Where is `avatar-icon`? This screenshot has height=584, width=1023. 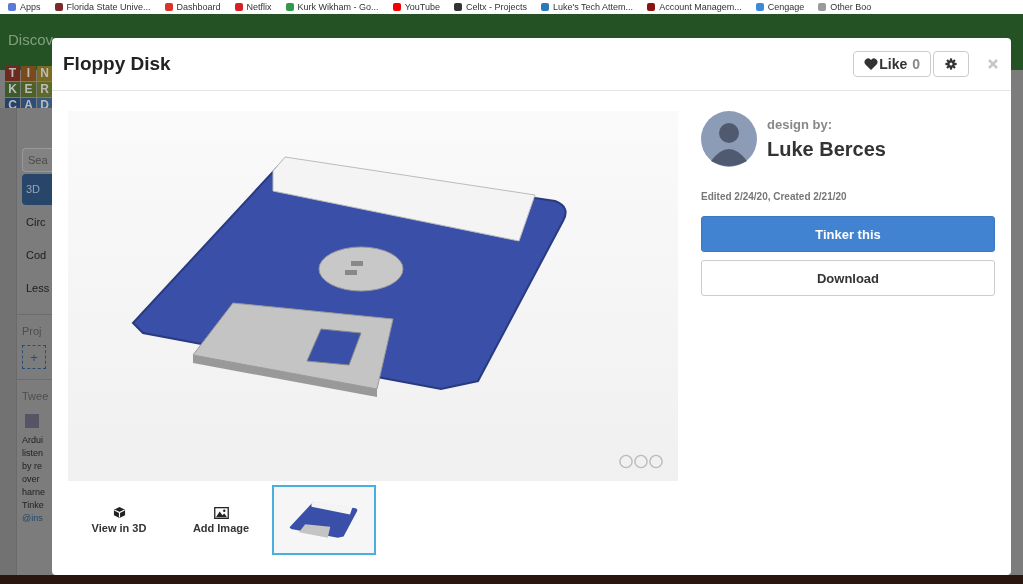
avatar-icon is located at coordinates (729, 139).